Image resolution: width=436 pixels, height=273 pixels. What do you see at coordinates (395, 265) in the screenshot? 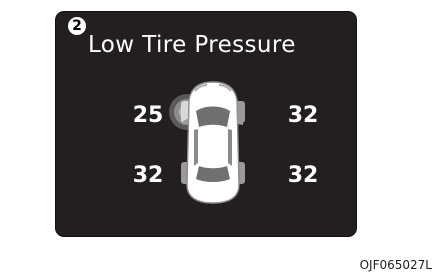
I see `figure-id-label: OJF065027L` at bounding box center [395, 265].